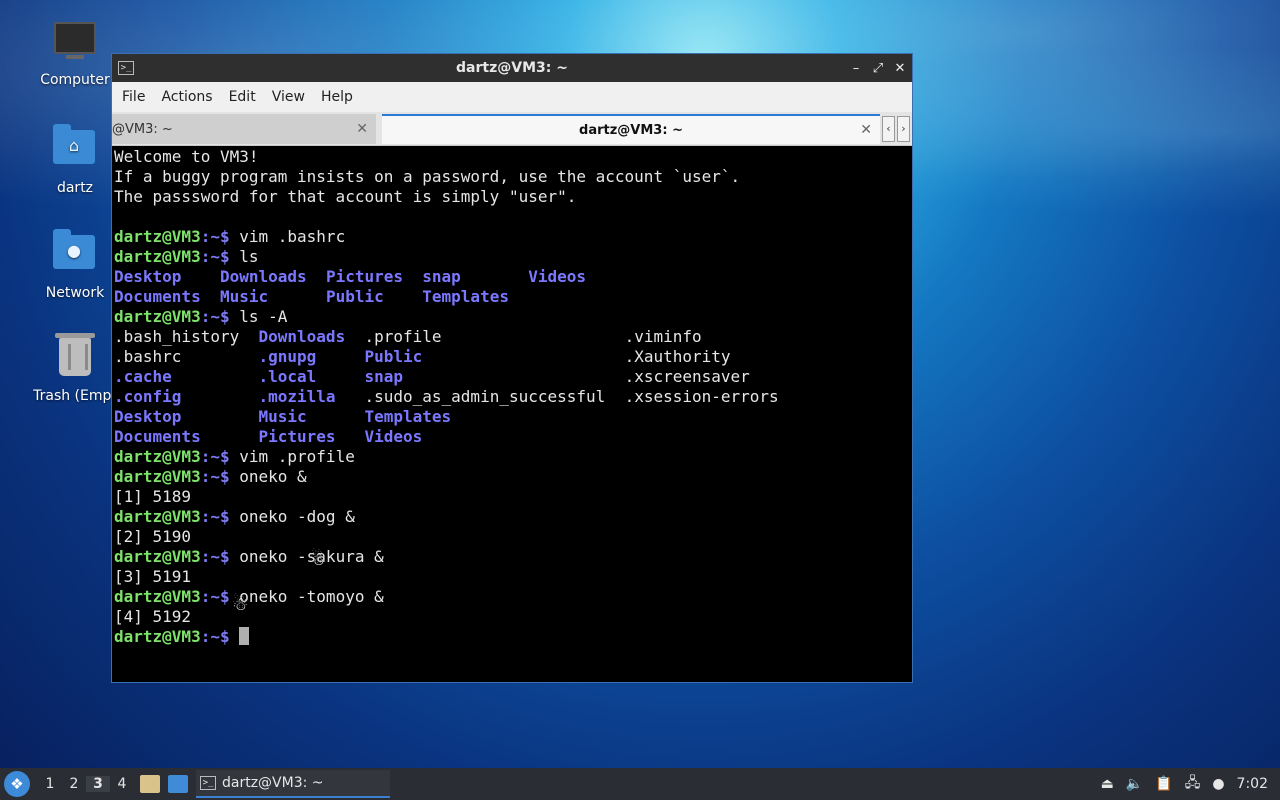 This screenshot has width=1280, height=800. I want to click on computer-icon, so click(75, 44).